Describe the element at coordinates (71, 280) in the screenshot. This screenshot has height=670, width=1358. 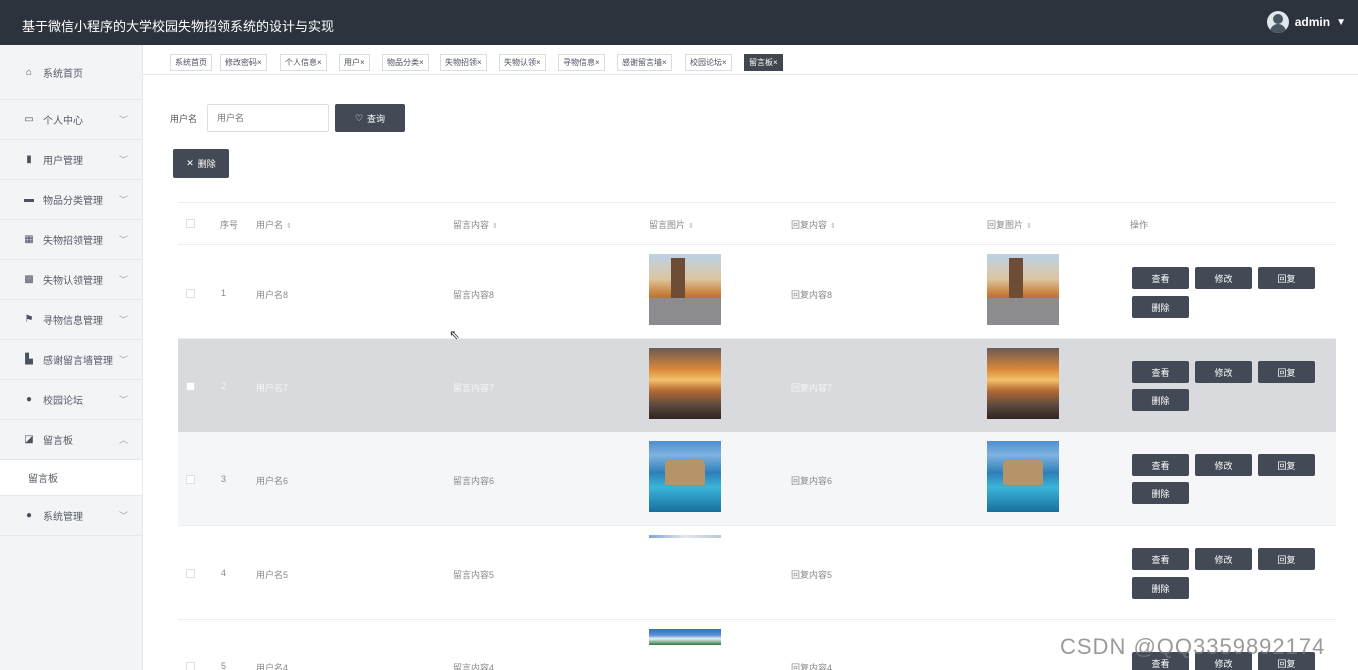
I see `sidebar-item-claim-management: ▩ 失物认领管理 ﹀` at that location.